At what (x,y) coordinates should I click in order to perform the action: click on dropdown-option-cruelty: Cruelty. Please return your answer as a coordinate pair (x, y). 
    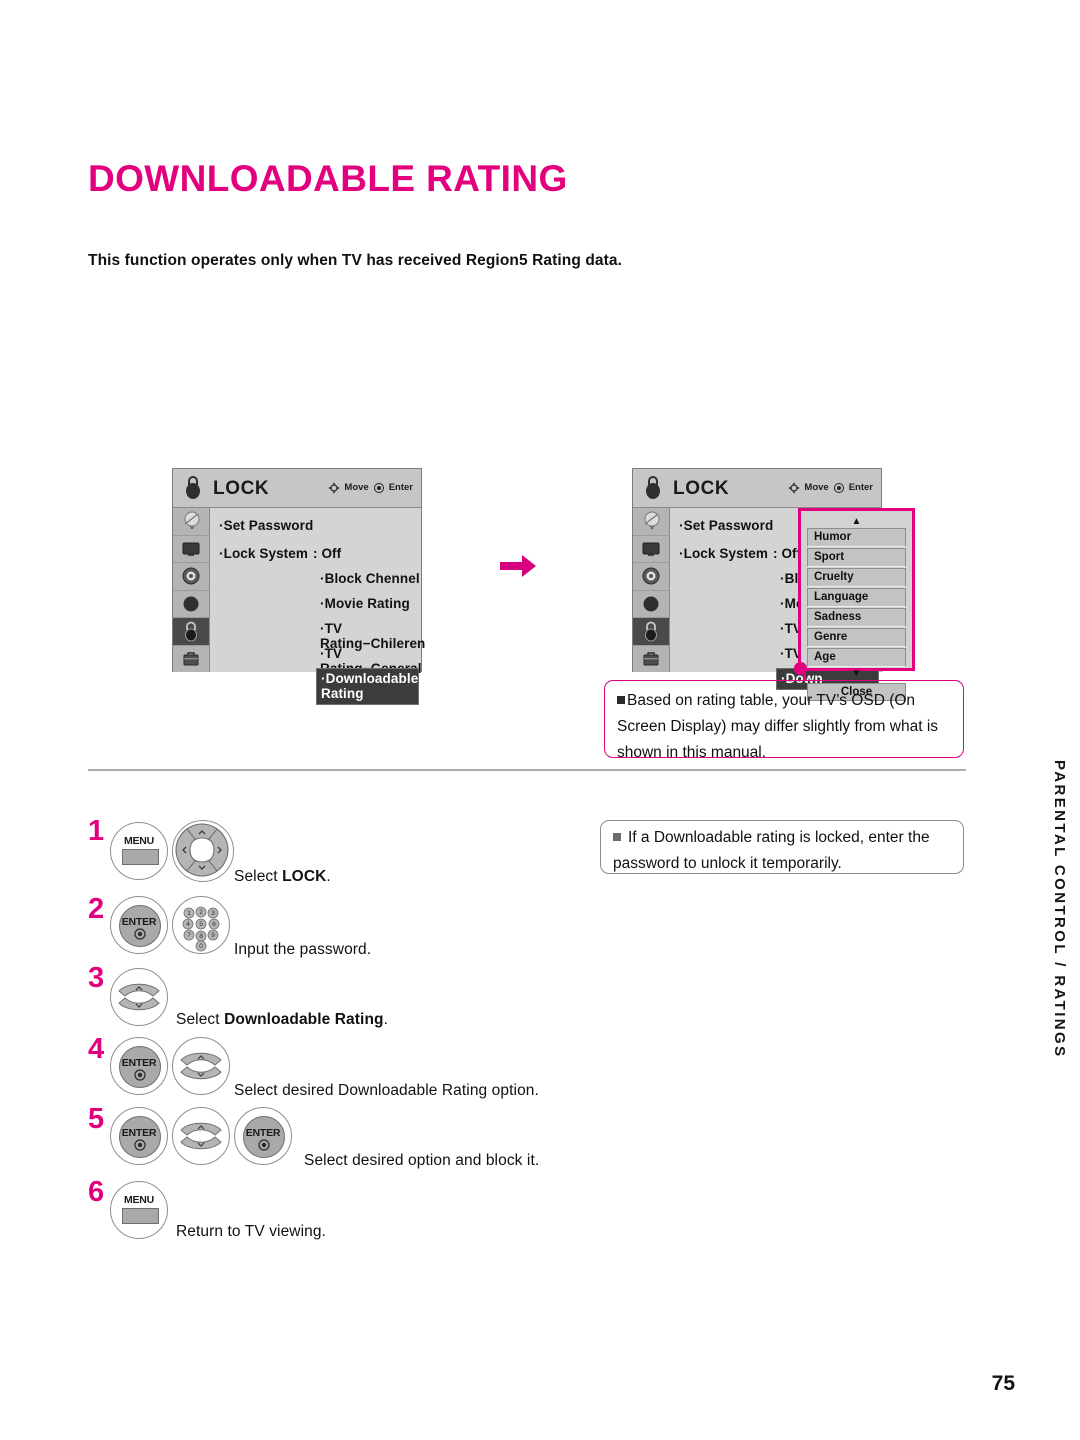
    Looking at the image, I should click on (856, 577).